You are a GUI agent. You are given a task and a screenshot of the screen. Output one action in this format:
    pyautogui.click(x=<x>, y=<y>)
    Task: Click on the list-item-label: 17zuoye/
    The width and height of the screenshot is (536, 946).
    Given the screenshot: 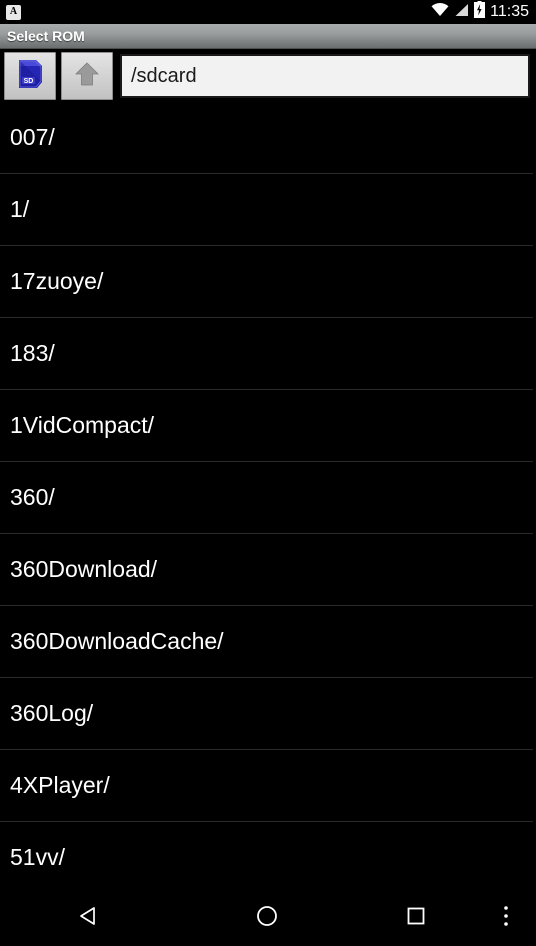 What is the action you would take?
    pyautogui.click(x=57, y=281)
    